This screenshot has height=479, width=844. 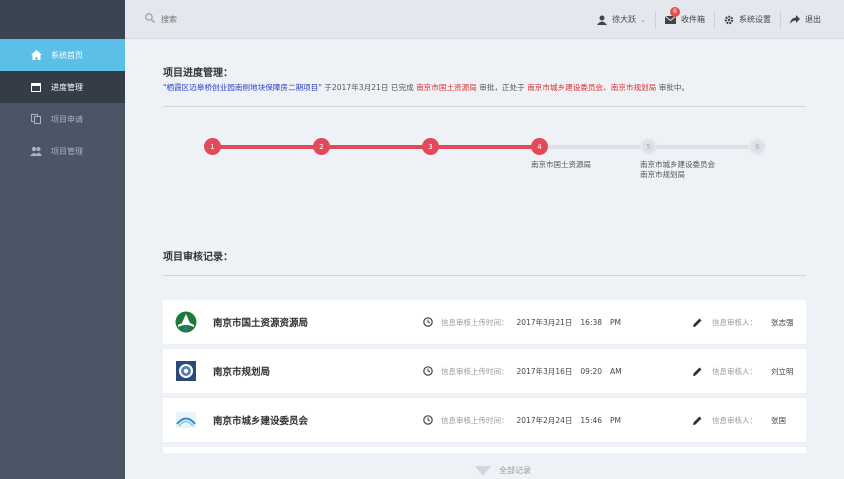 I want to click on record-clock: 09:20, so click(x=591, y=371).